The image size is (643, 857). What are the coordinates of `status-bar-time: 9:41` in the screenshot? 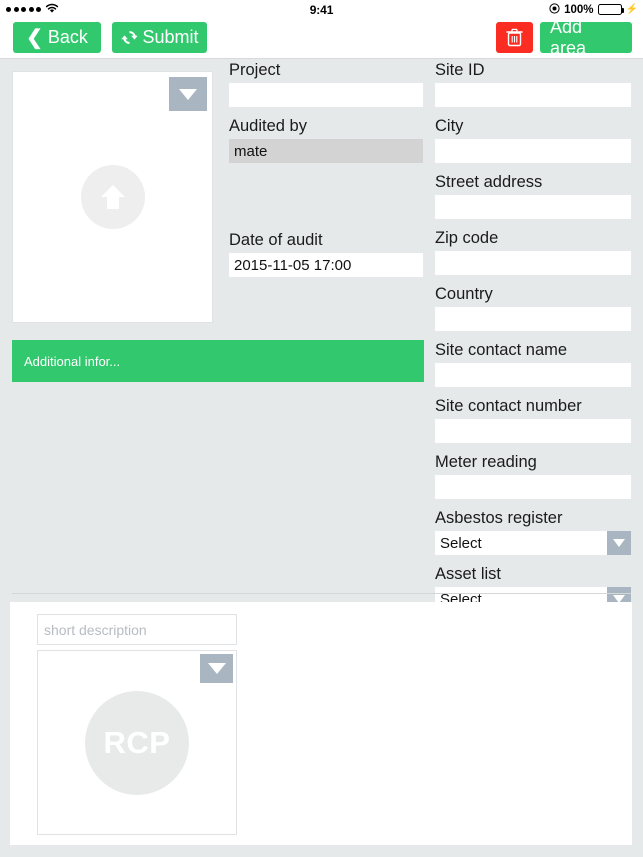 It's located at (321, 9).